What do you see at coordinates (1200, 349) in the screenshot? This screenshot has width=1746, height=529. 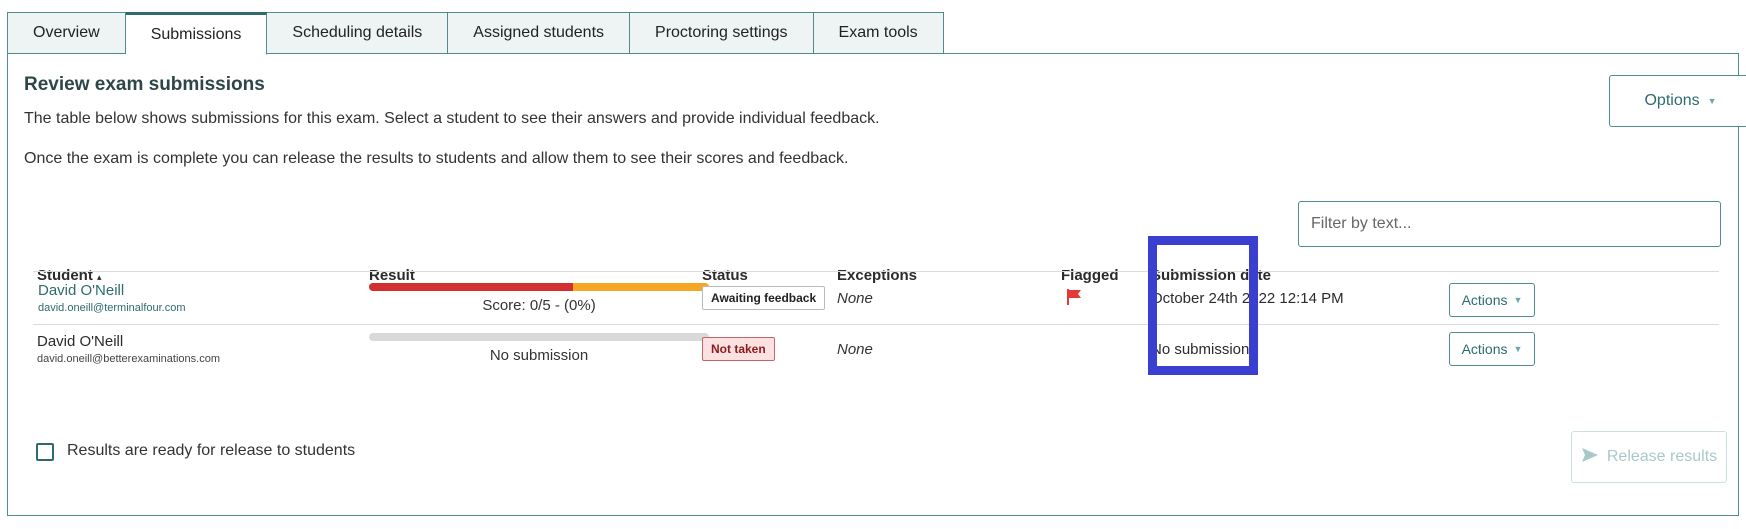 I see `submission-date: No submission` at bounding box center [1200, 349].